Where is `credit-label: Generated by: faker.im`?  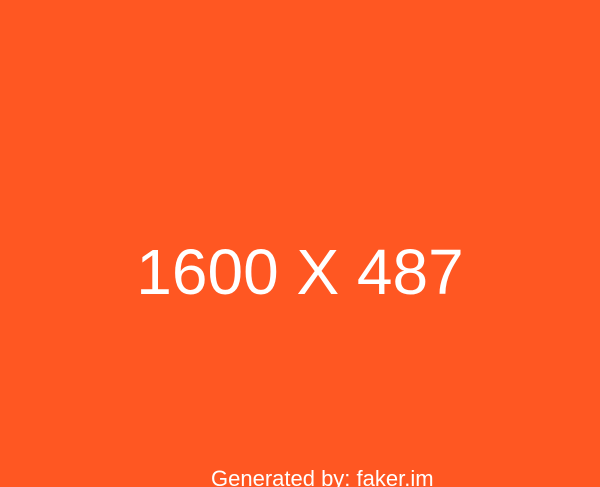
credit-label: Generated by: faker.im is located at coordinates (322, 476).